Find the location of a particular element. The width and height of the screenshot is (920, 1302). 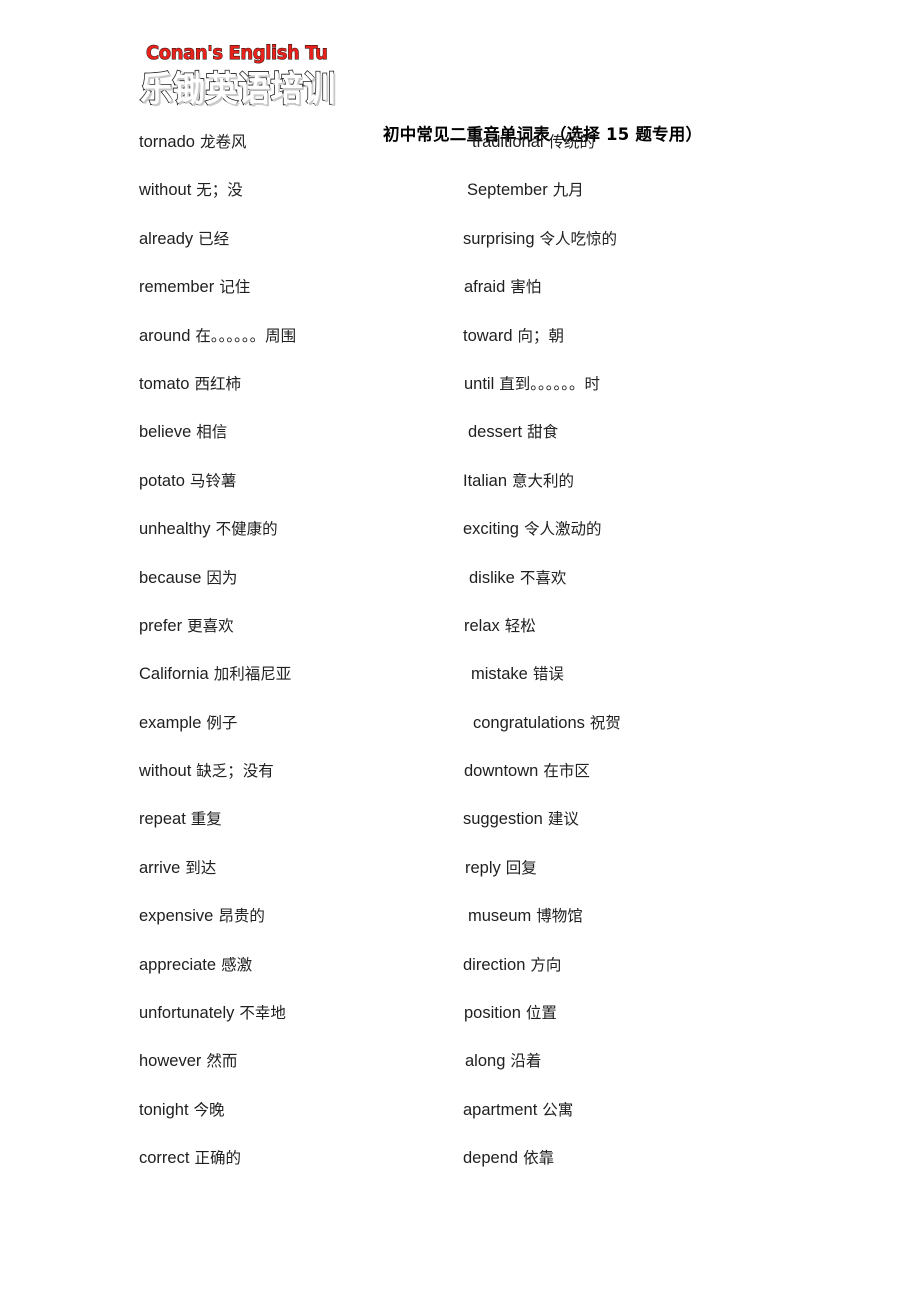

word-chinese: 西红柿 is located at coordinates (217, 383).